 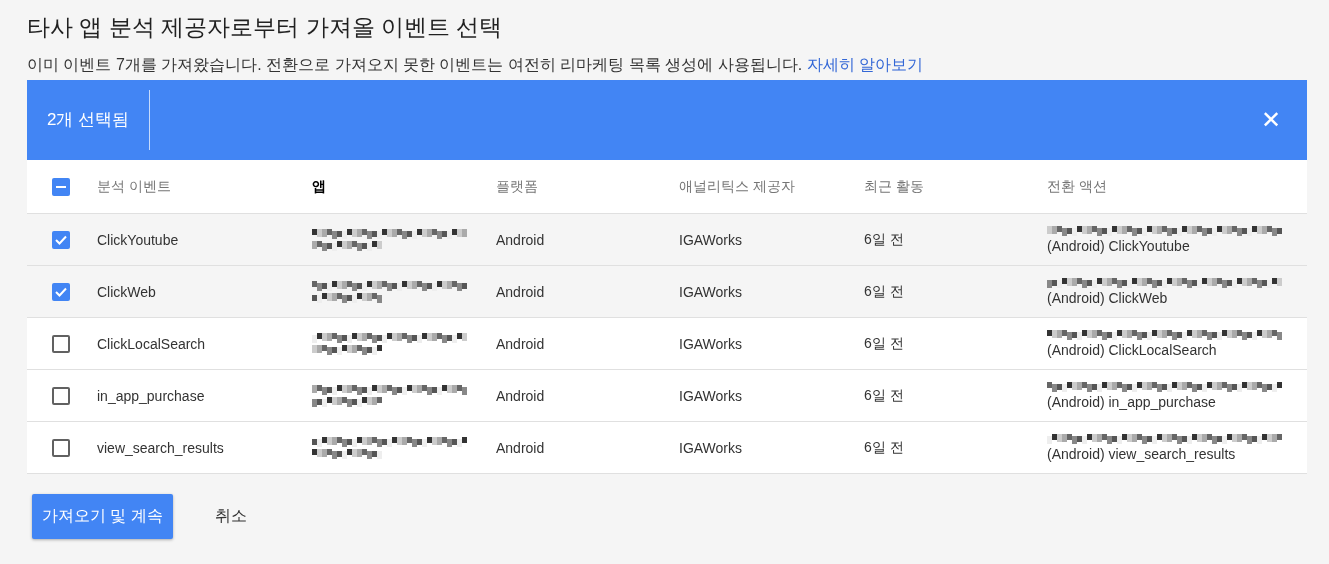 I want to click on table-cell-text: (Android) ClickWeb, so click(x=1108, y=297).